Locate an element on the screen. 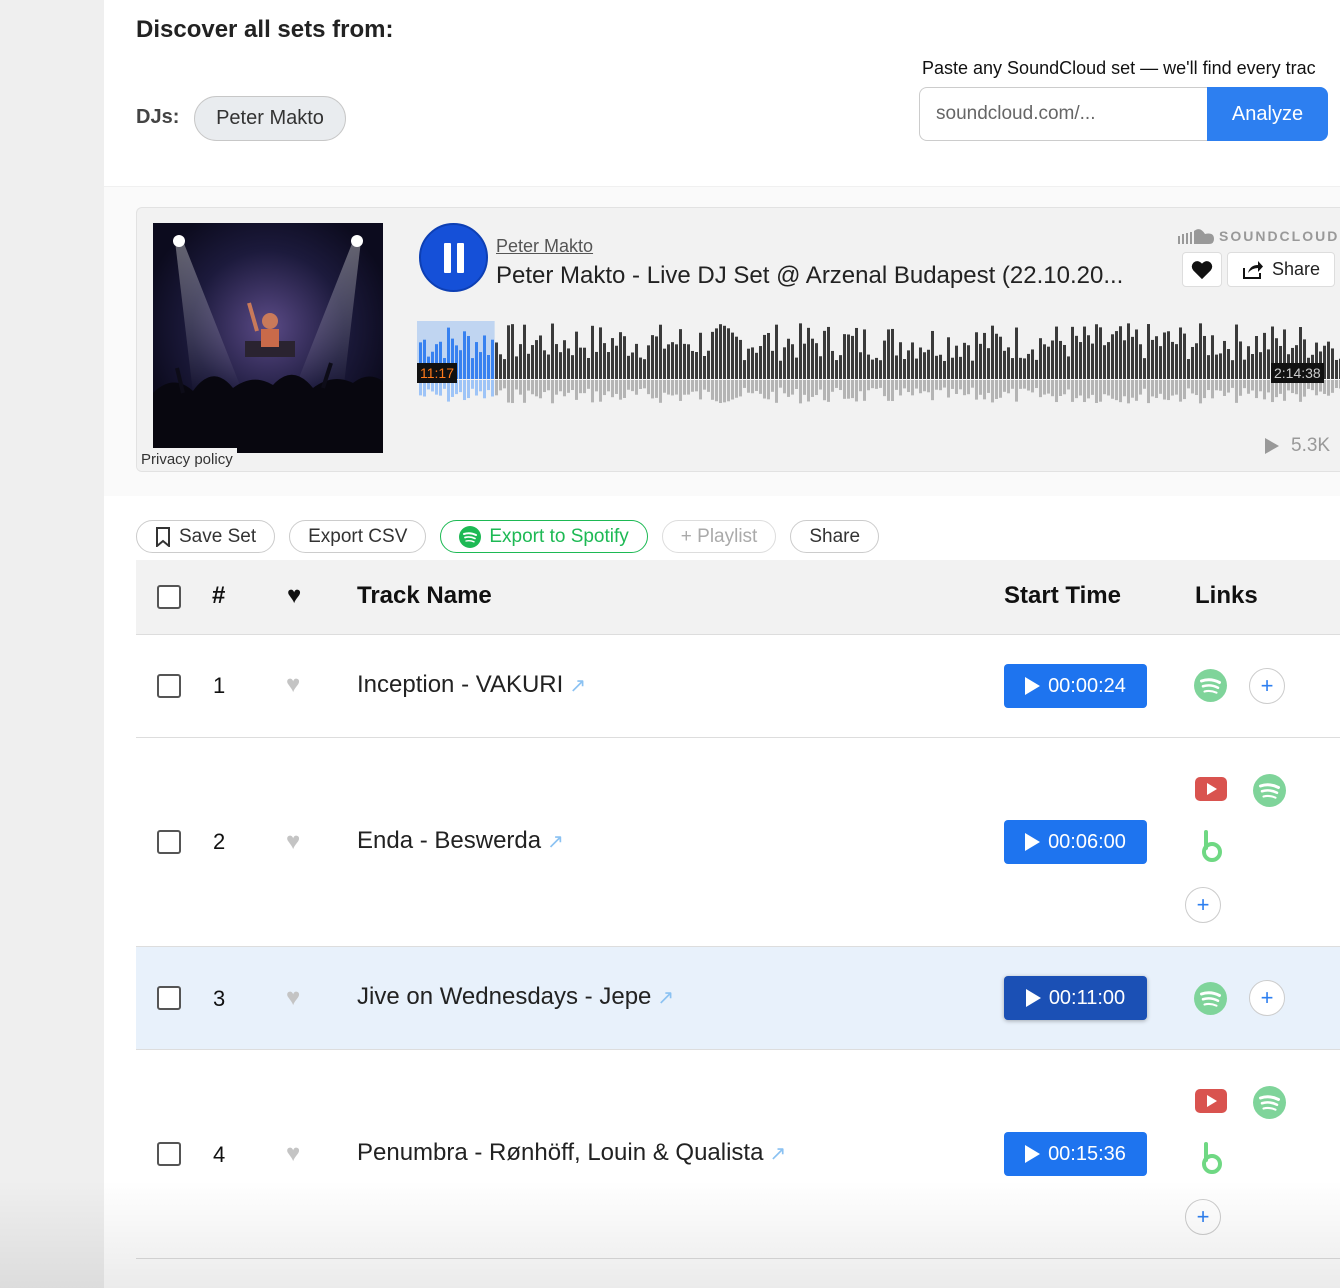 This screenshot has width=1340, height=1288. dj-chip-peter-makto: Peter Makto is located at coordinates (270, 118).